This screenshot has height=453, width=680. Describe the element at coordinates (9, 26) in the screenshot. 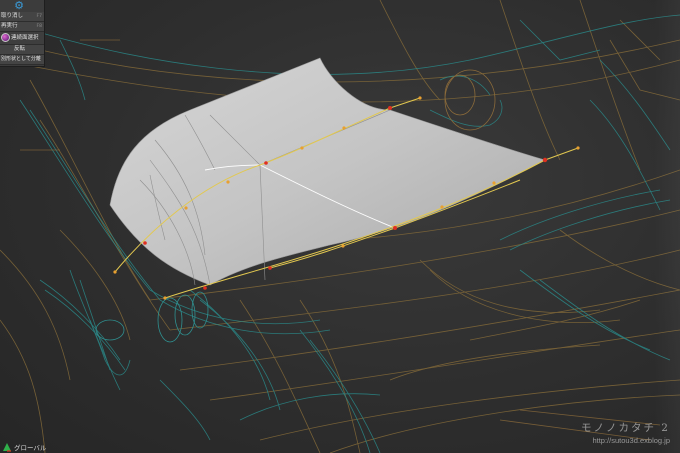

I see `redo-label: 再実行` at that location.